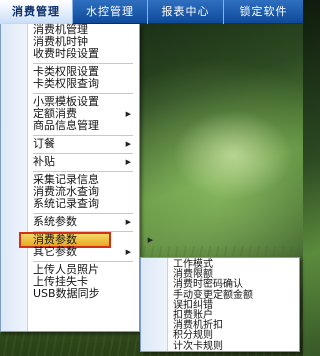  Describe the element at coordinates (44, 161) in the screenshot. I see `menu-item-label: 补贴` at that location.